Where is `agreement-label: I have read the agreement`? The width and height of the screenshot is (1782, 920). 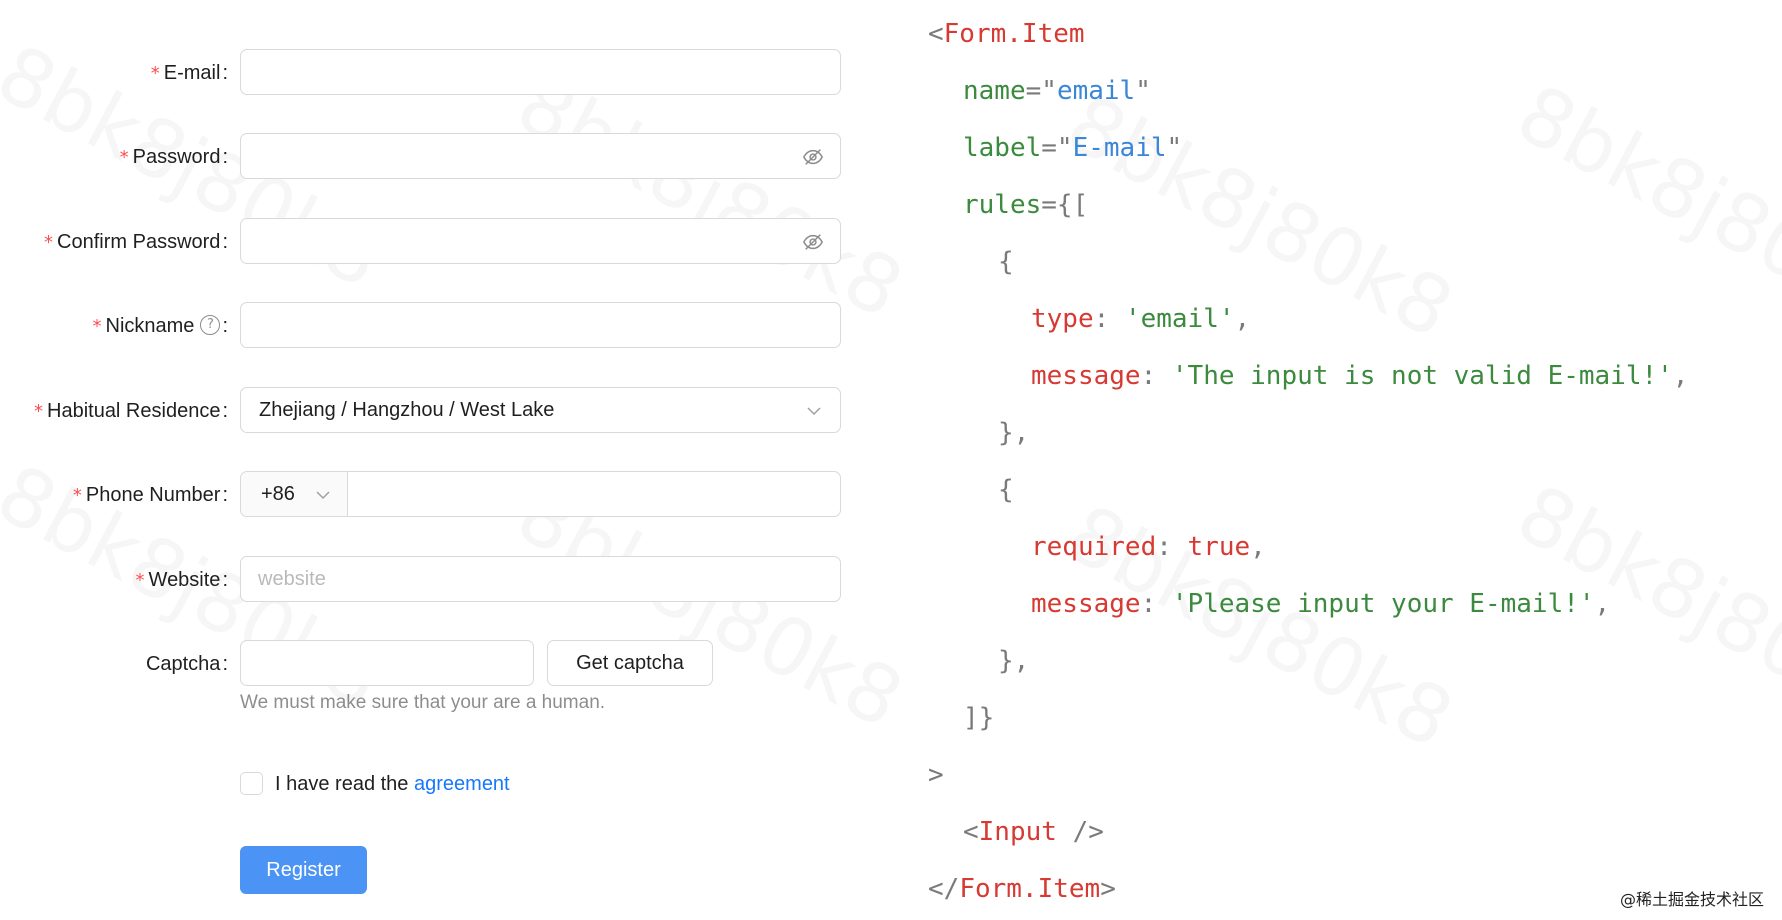 agreement-label: I have read the agreement is located at coordinates (392, 784).